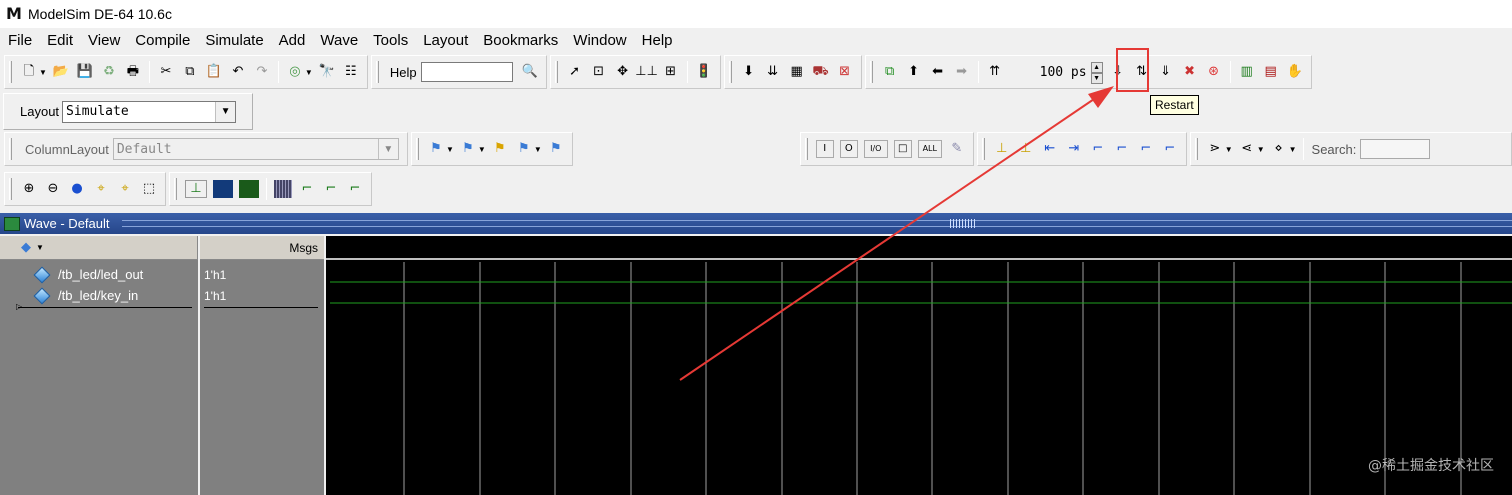 The height and width of the screenshot is (495, 1512). What do you see at coordinates (249, 189) in the screenshot?
I see `show-block-icon` at bounding box center [249, 189].